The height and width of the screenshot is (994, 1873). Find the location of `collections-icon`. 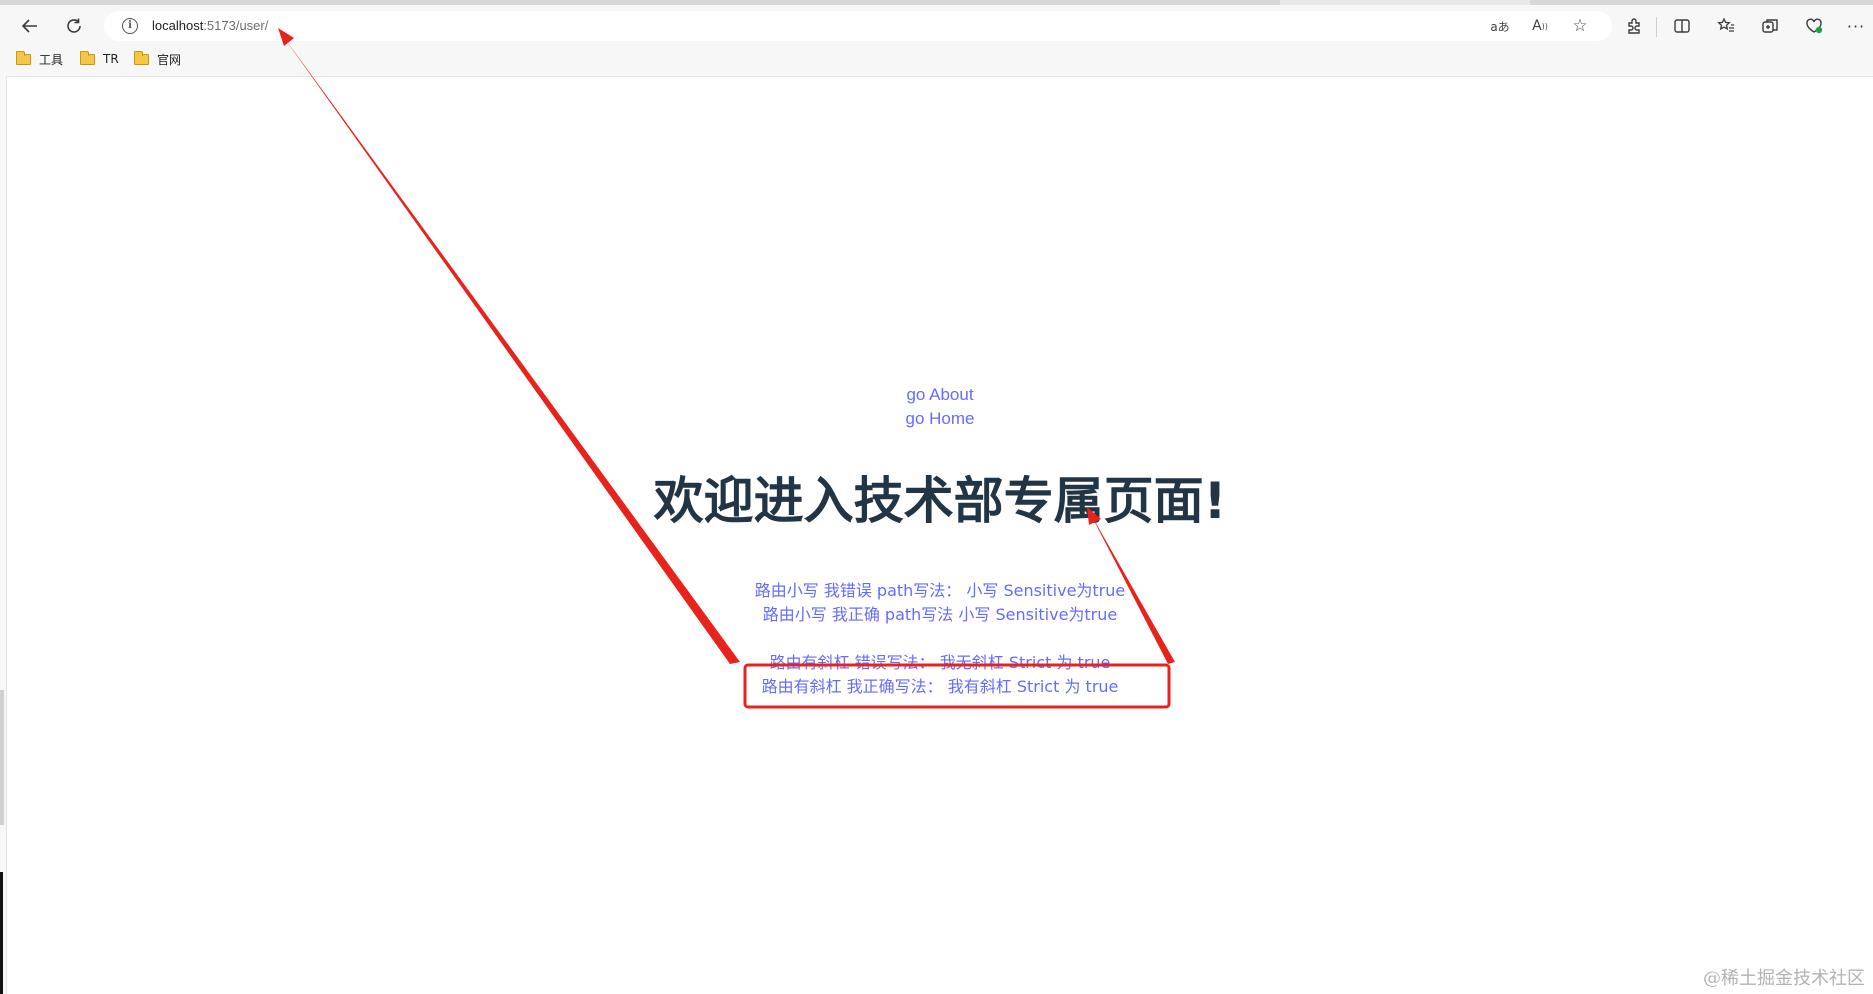

collections-icon is located at coordinates (1770, 26).